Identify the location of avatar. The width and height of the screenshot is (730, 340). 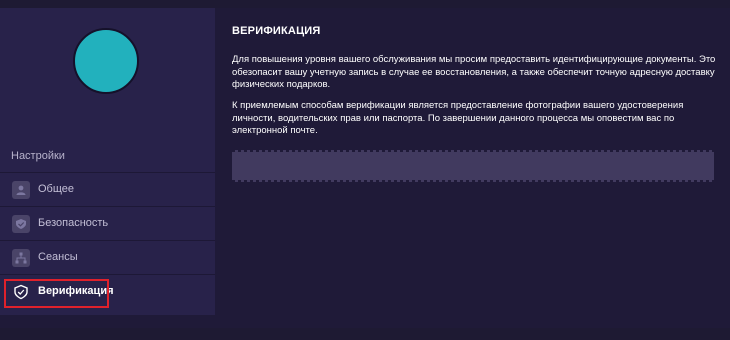
(106, 61).